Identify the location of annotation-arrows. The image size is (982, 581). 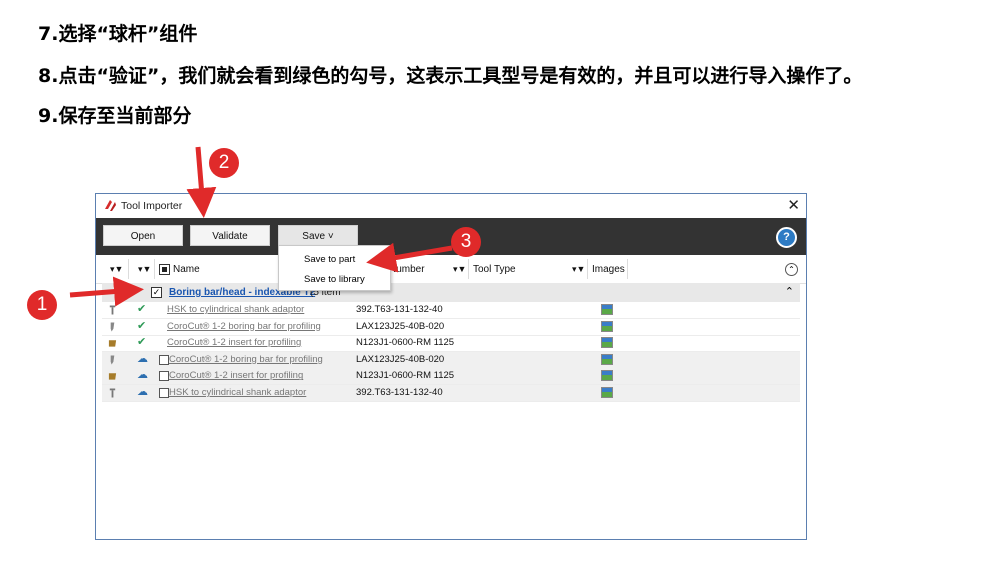
(261, 226).